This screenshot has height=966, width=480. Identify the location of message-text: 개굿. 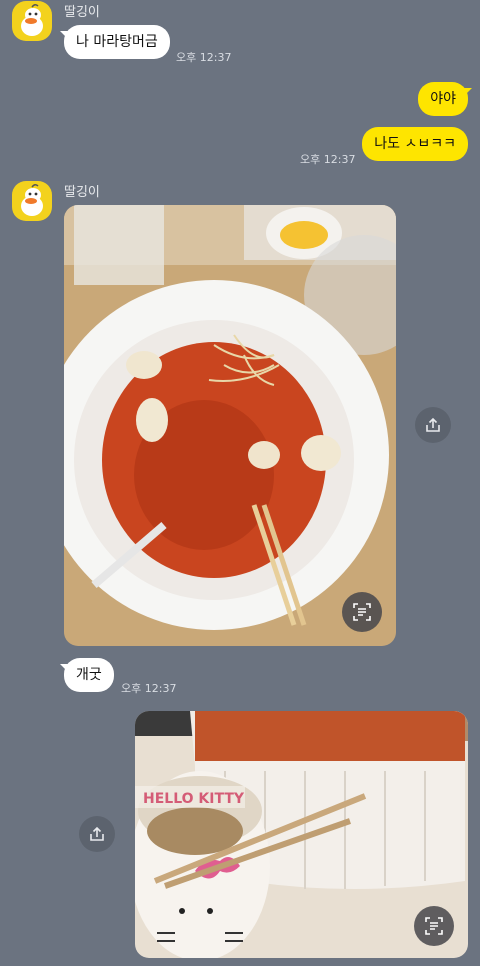
(89, 675).